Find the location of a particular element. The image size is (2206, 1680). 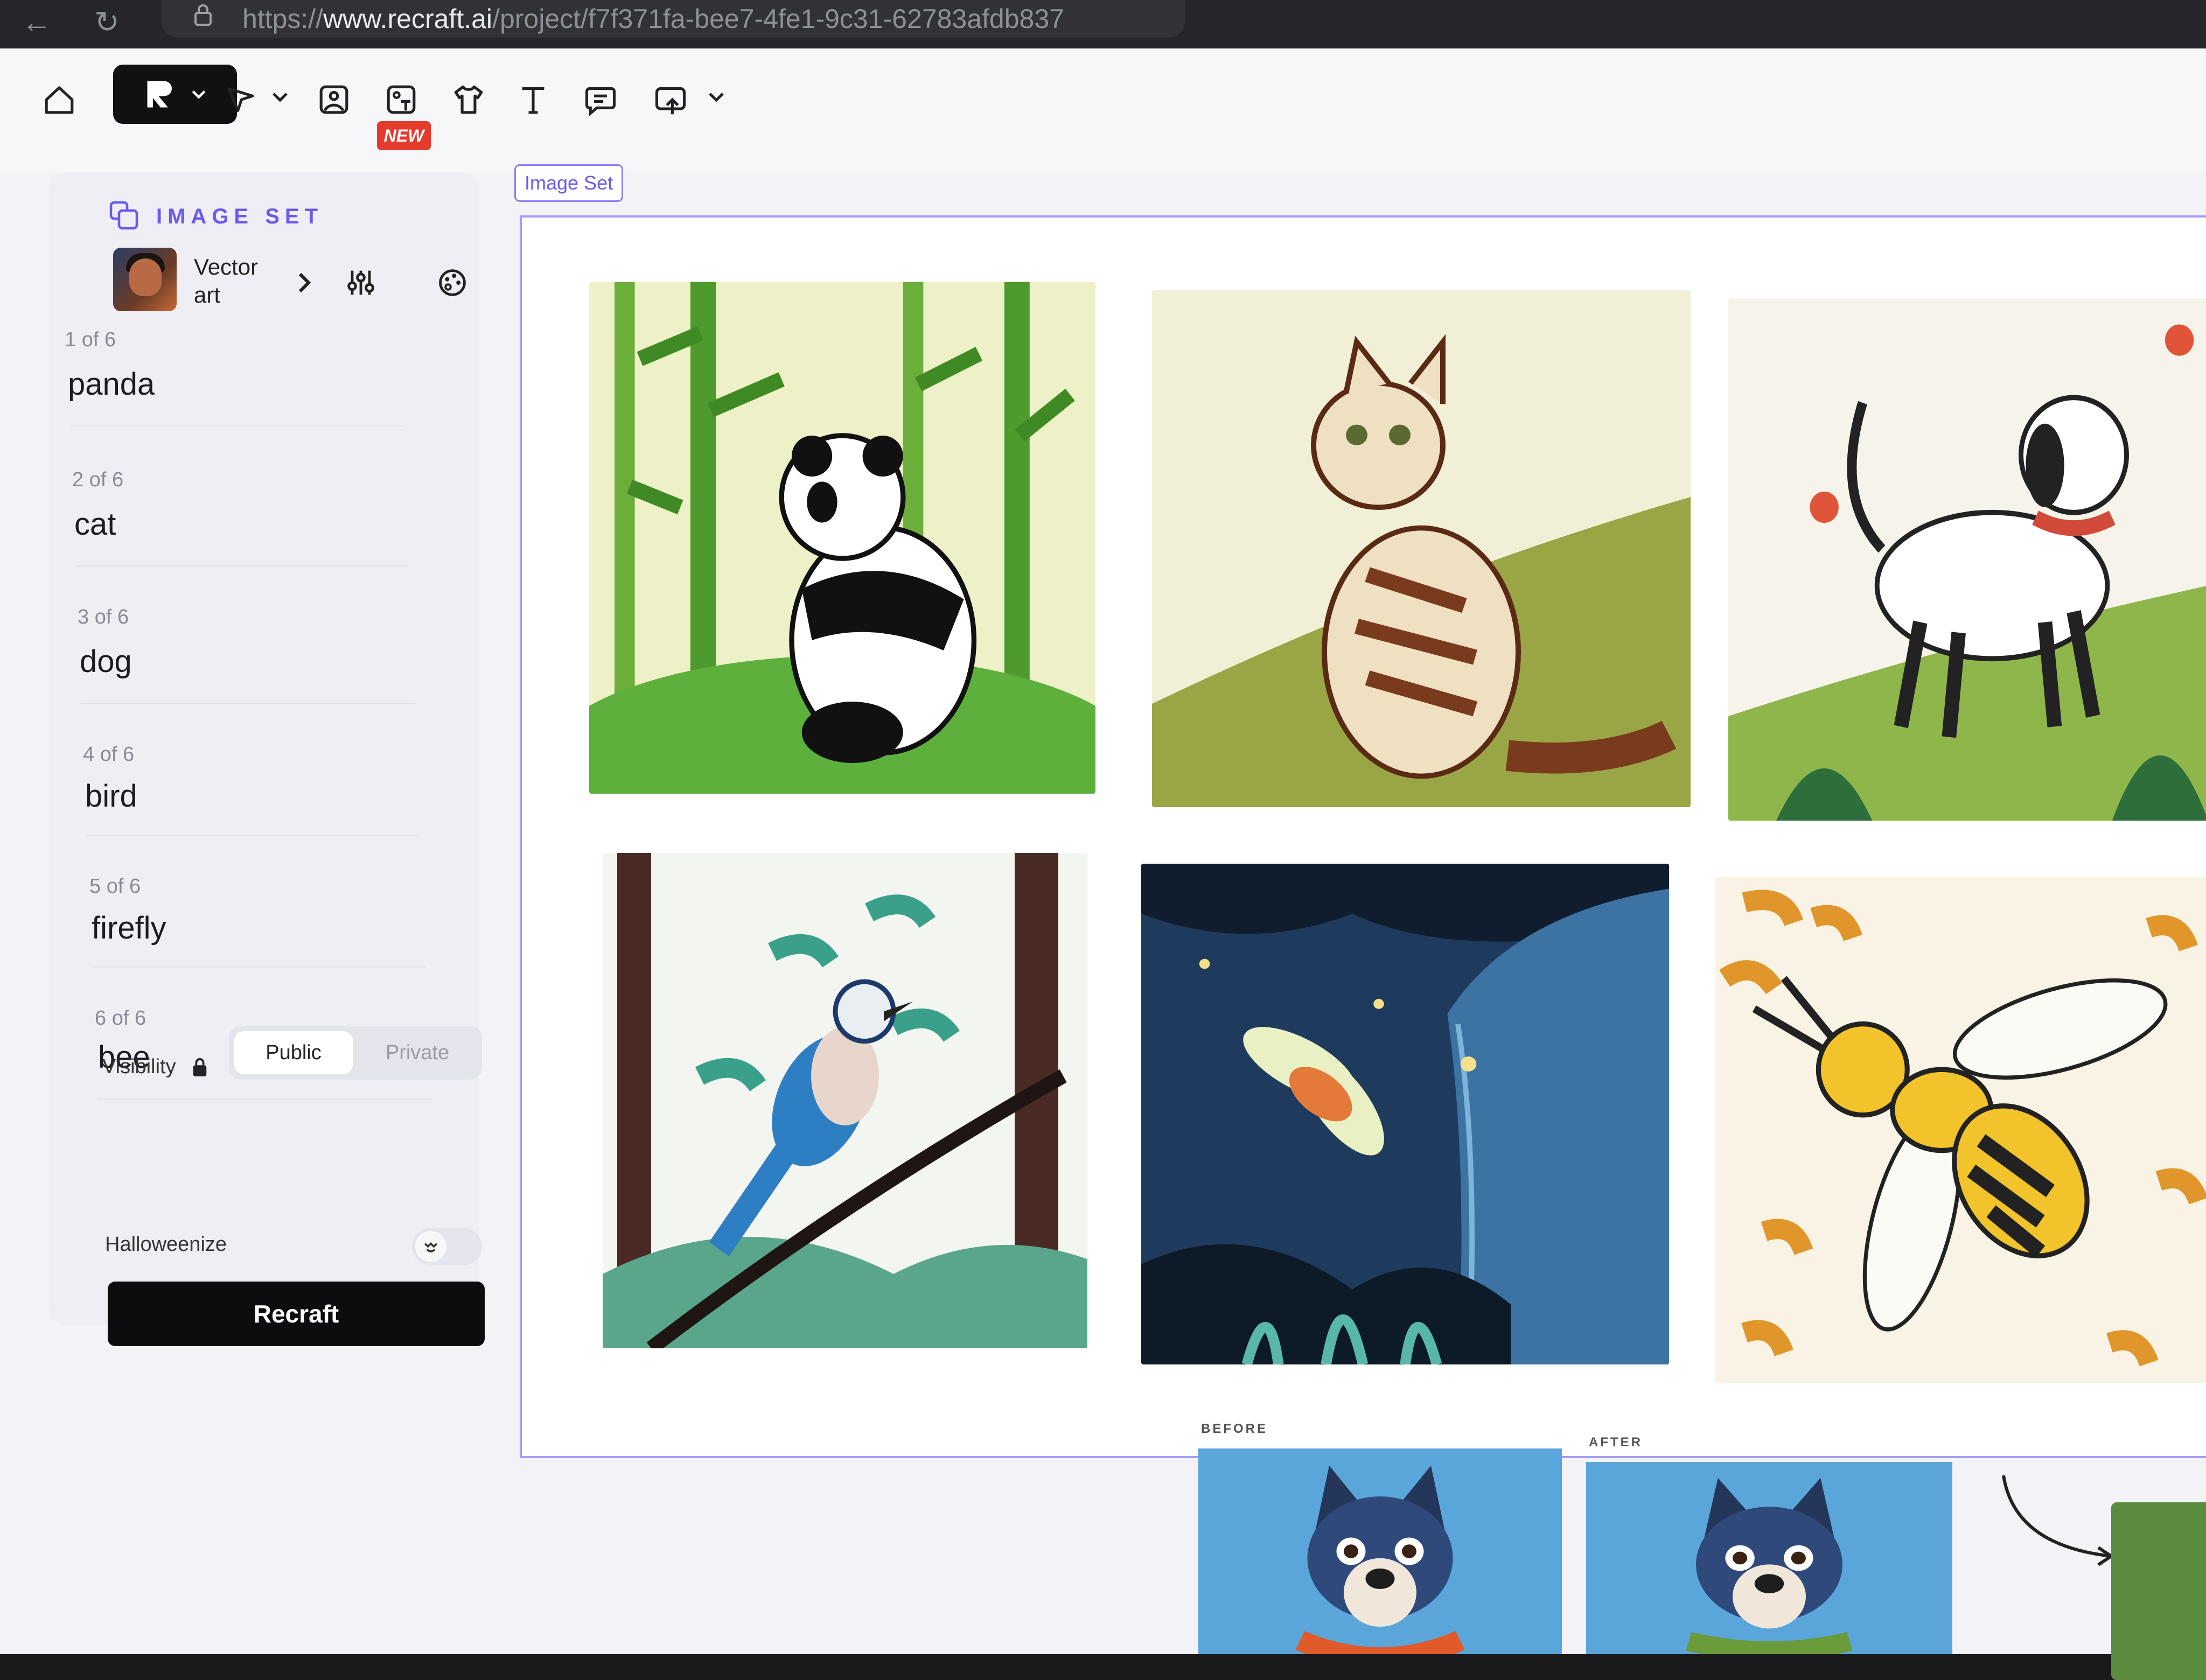

text-icon is located at coordinates (533, 100).